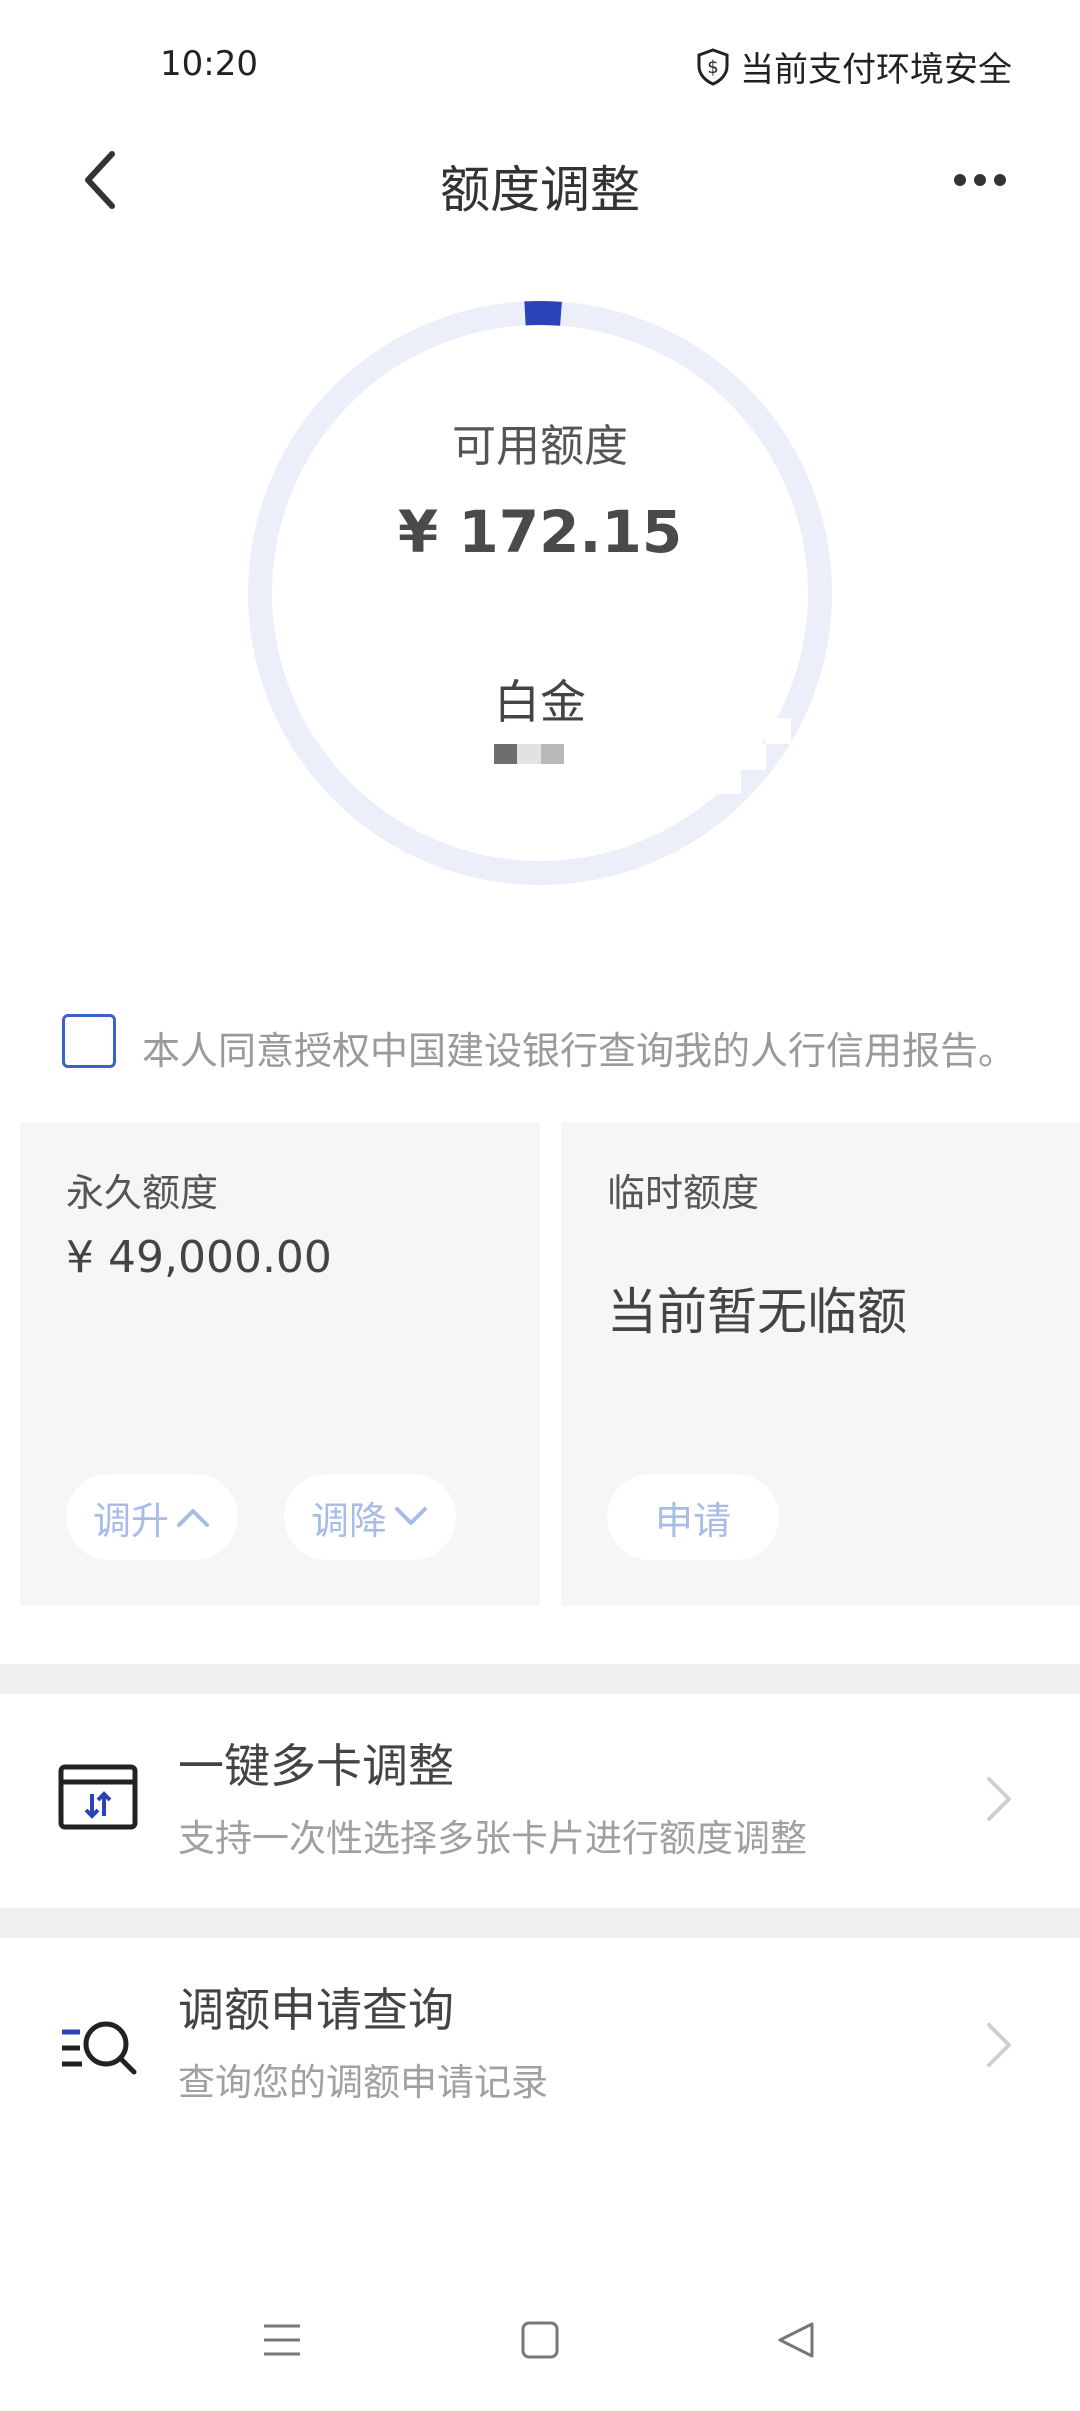 The image size is (1080, 2411). Describe the element at coordinates (579, 1047) in the screenshot. I see `consent-text: 本人同意授权中国建设银行查询我的人行信用报告。` at that location.